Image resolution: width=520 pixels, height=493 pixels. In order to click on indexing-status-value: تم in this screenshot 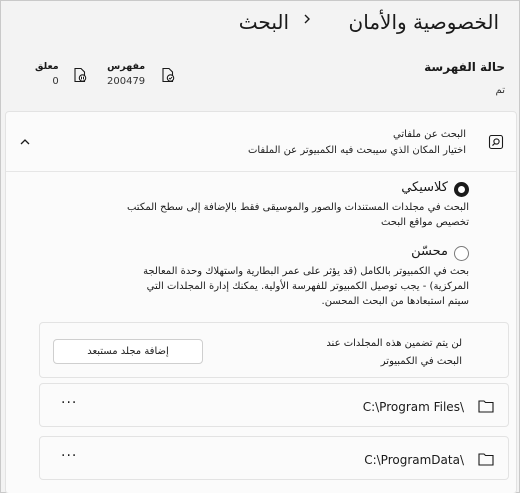, I will do `click(500, 90)`.